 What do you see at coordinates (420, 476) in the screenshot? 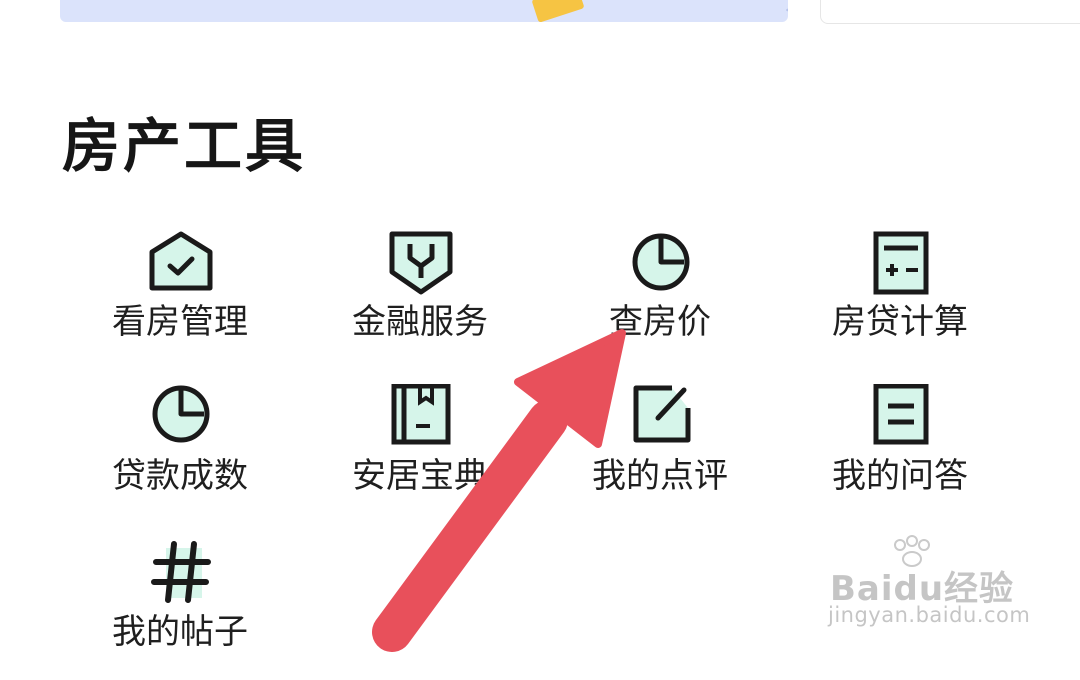
I see `tool-label: 安居宝典` at bounding box center [420, 476].